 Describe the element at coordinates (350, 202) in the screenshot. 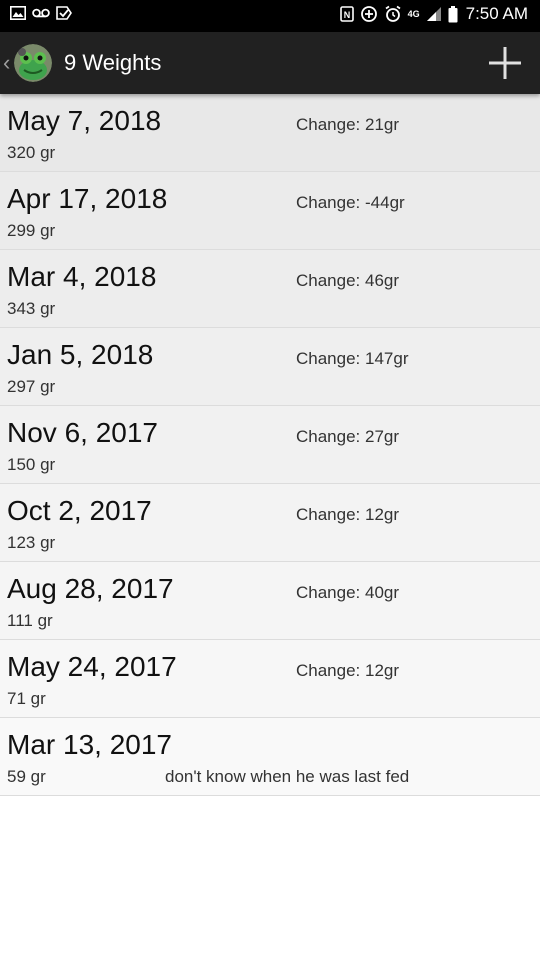

I see `weight-change: Change: -44gr` at that location.